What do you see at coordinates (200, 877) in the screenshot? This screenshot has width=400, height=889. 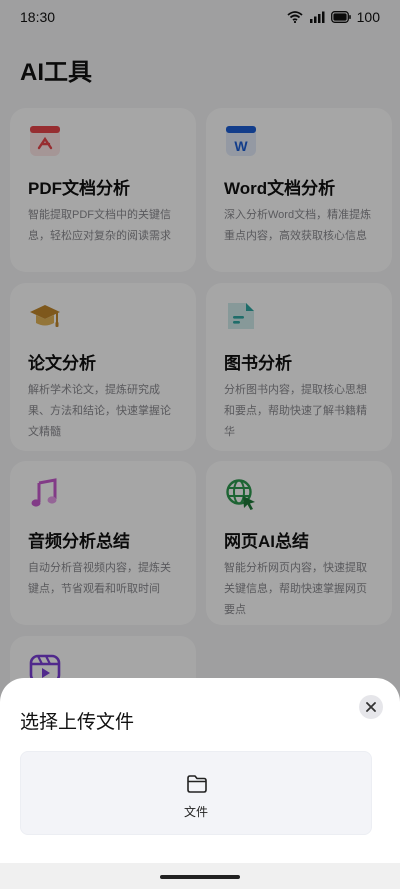 I see `home-indicator` at bounding box center [200, 877].